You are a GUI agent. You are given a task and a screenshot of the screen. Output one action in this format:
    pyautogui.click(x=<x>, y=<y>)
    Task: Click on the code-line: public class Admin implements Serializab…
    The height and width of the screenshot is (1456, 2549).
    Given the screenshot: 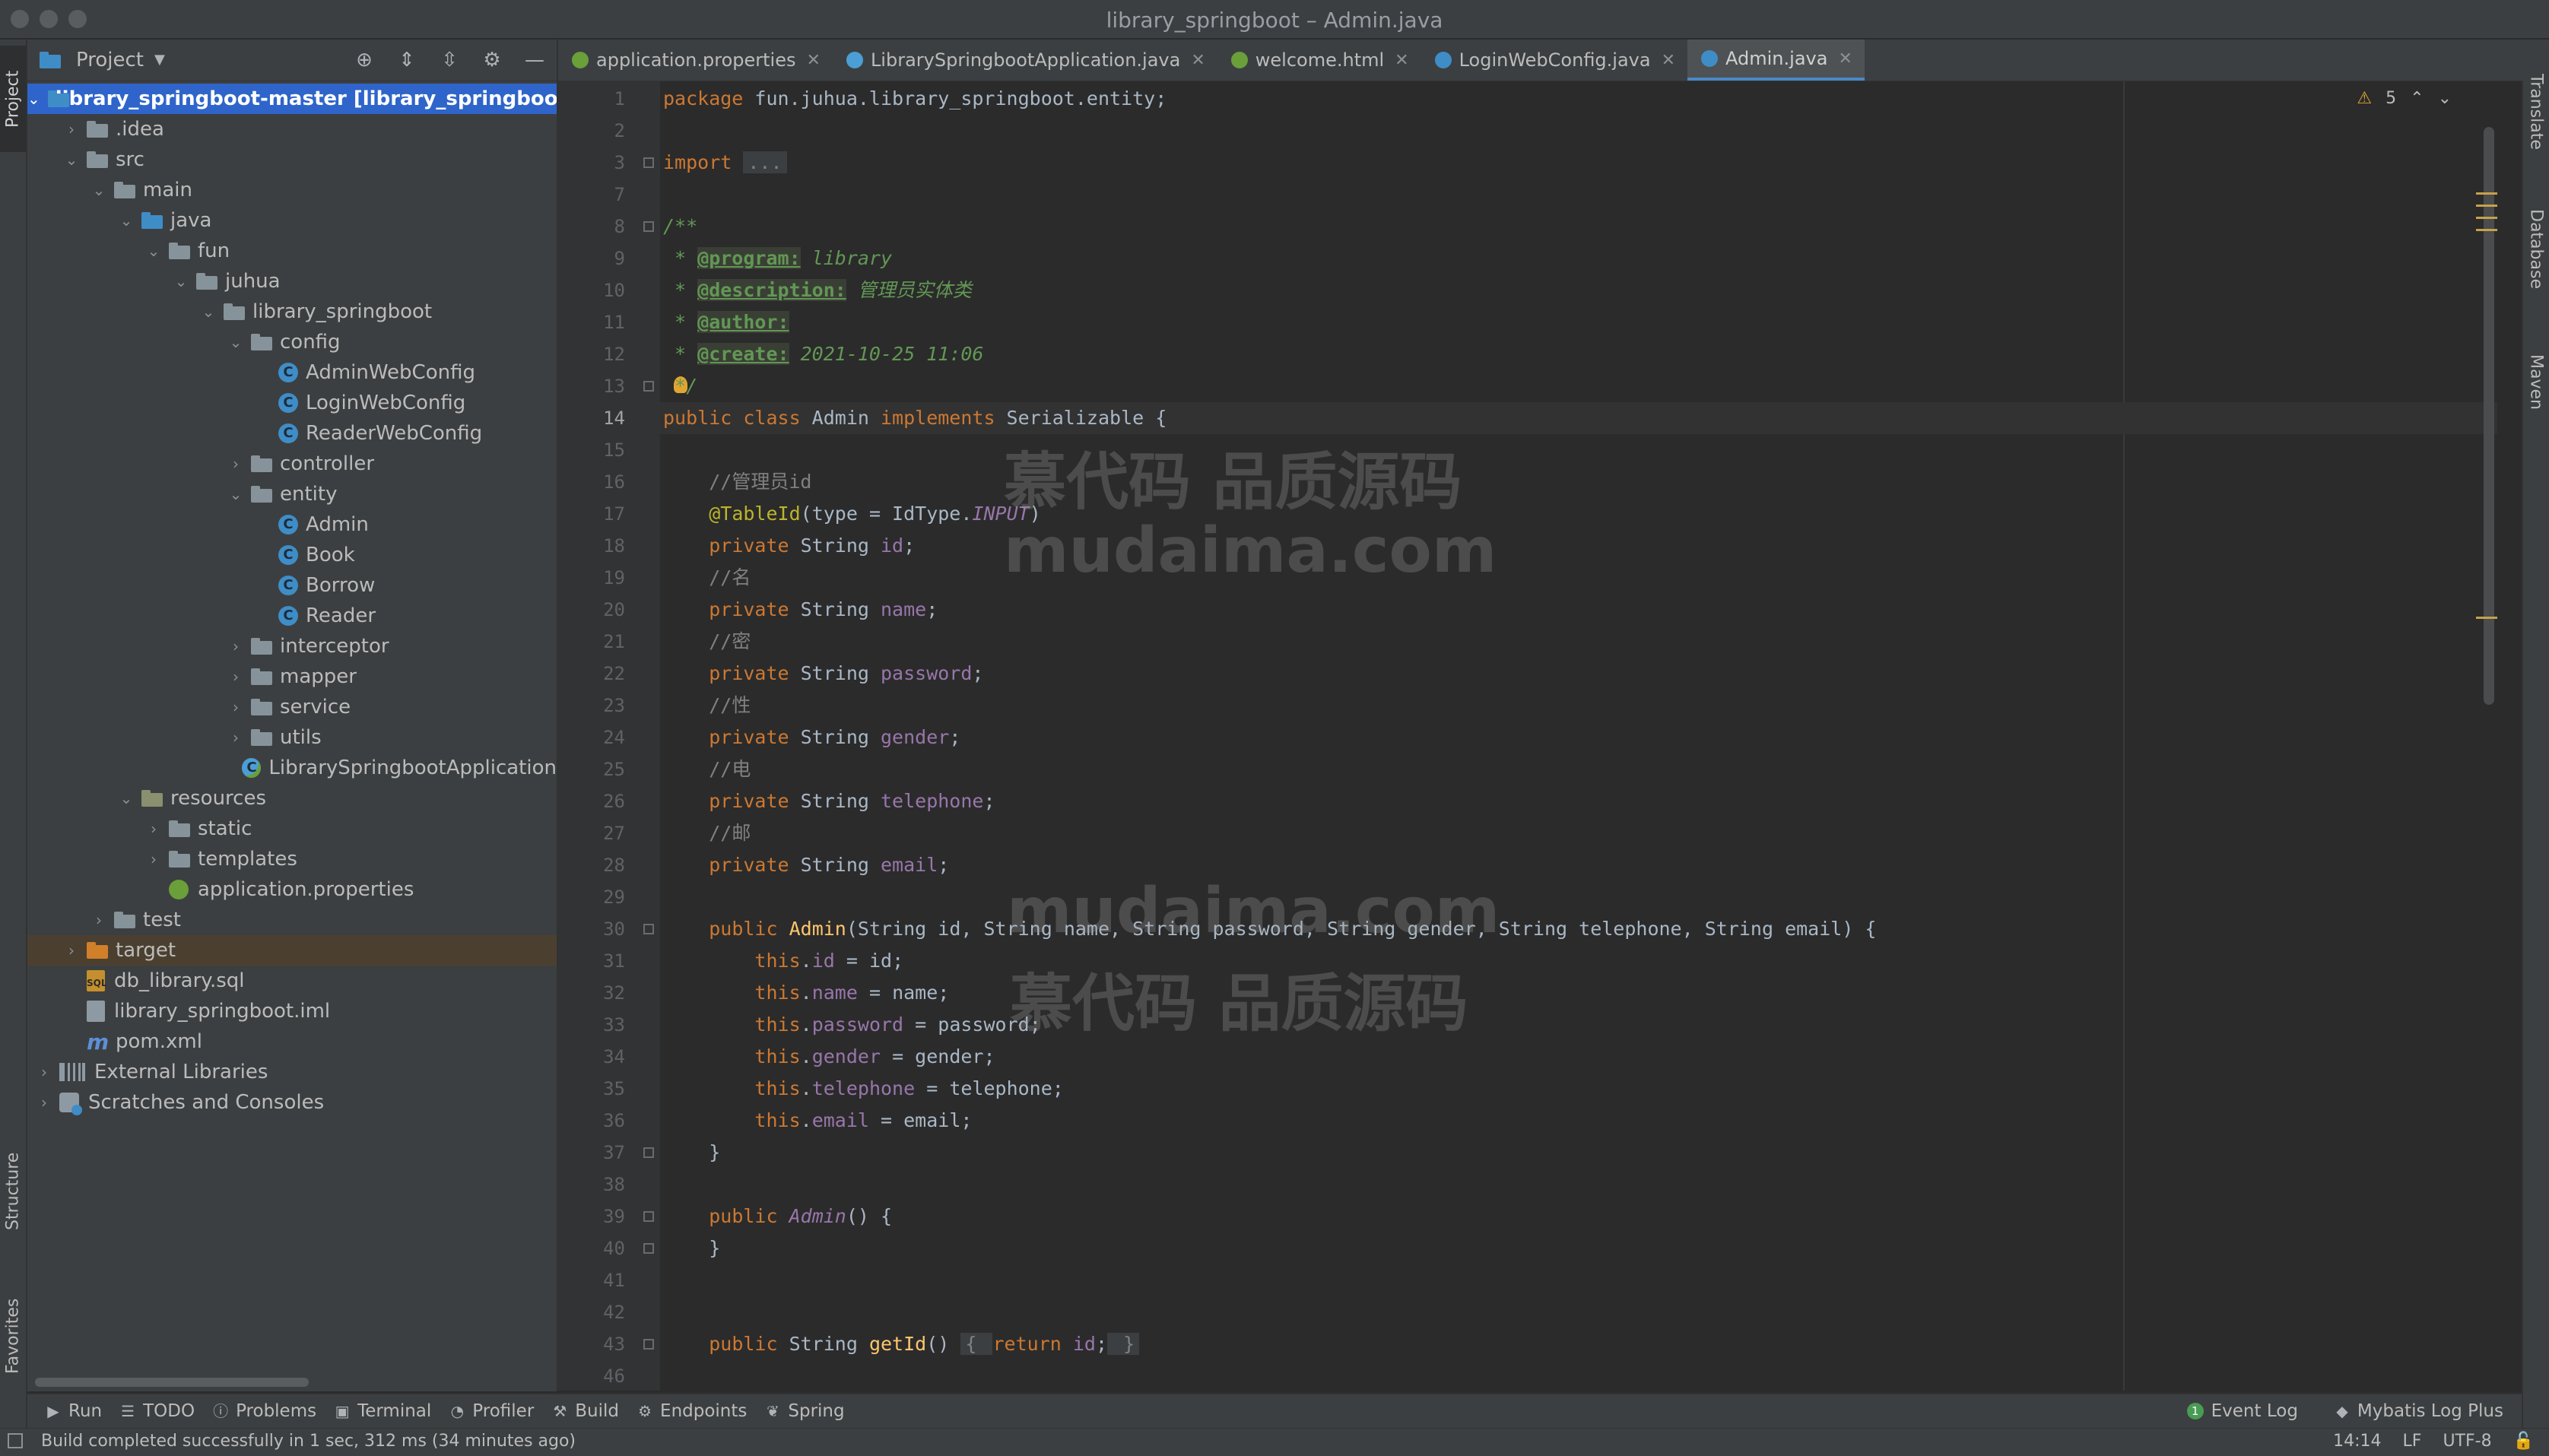 What is the action you would take?
    pyautogui.click(x=915, y=418)
    